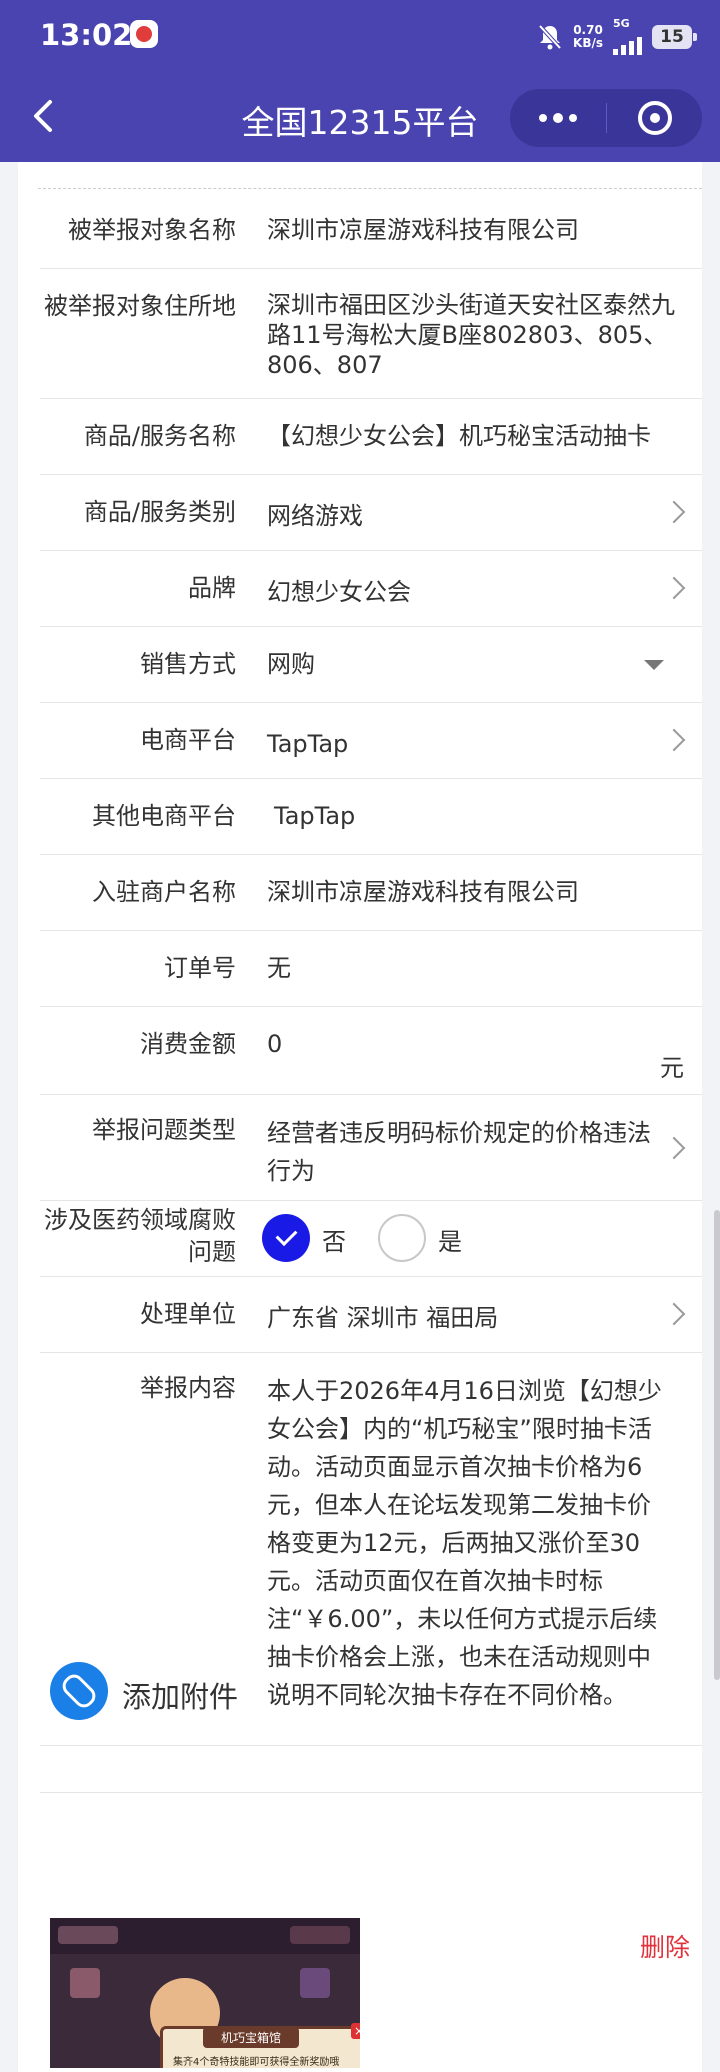 This screenshot has height=2072, width=720. I want to click on form-row-merchant-name: 入驻商户名称 深圳市凉屋游戏科技有限公司, so click(371, 892).